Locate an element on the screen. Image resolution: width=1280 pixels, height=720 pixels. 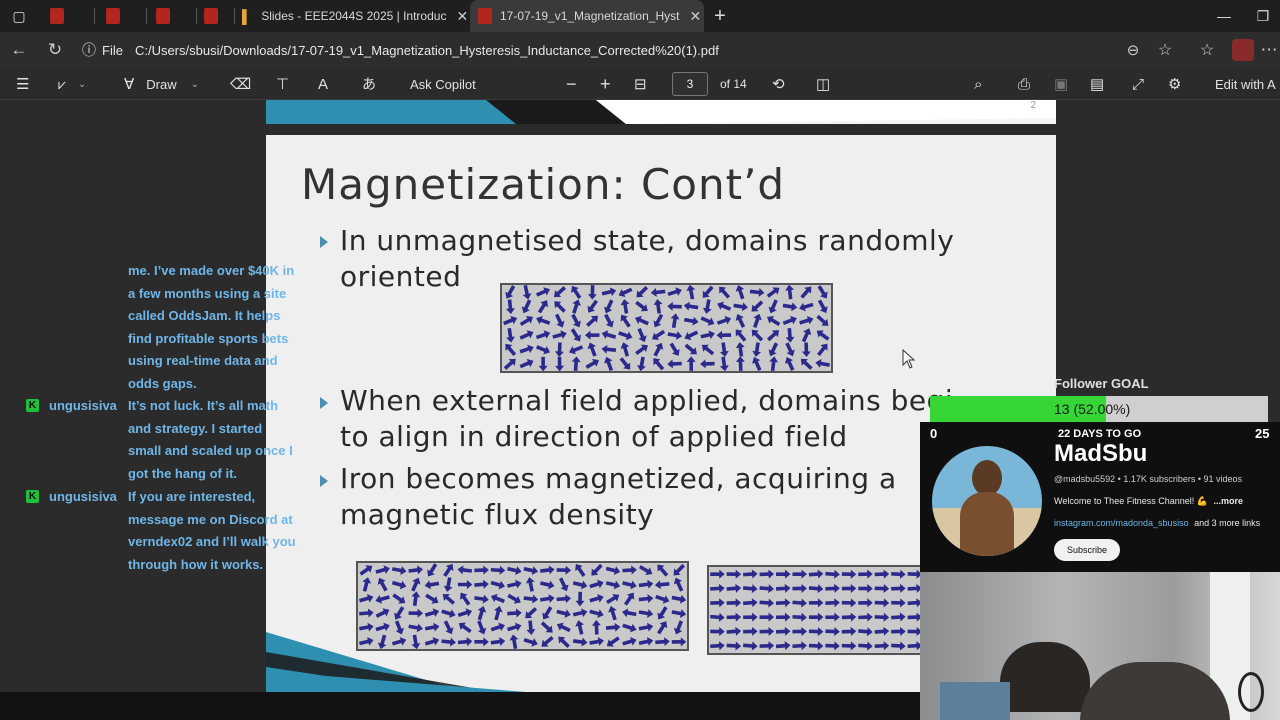
channel-link: instagram.com/madonda_sbusiso is located at coordinates (1121, 523).